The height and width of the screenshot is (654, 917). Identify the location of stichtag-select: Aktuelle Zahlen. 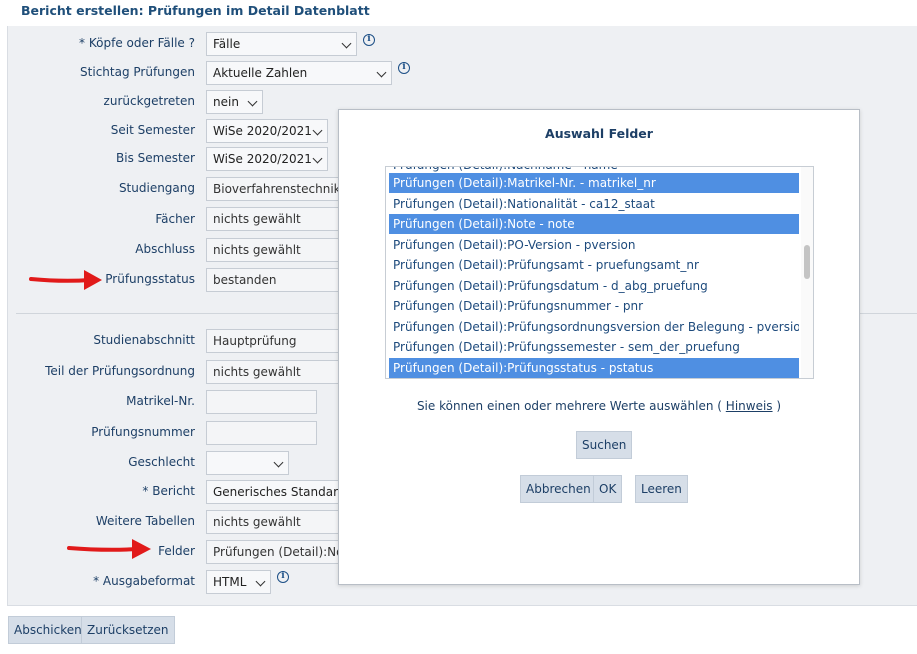
(299, 73).